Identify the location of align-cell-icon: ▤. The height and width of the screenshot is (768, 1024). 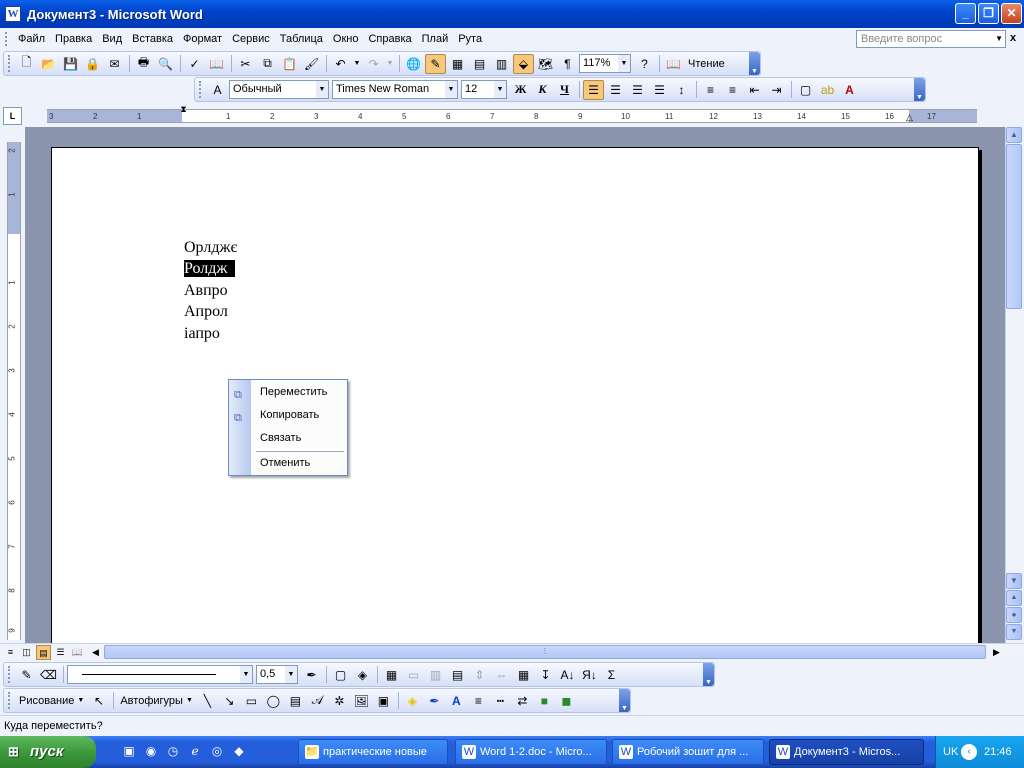
(457, 675).